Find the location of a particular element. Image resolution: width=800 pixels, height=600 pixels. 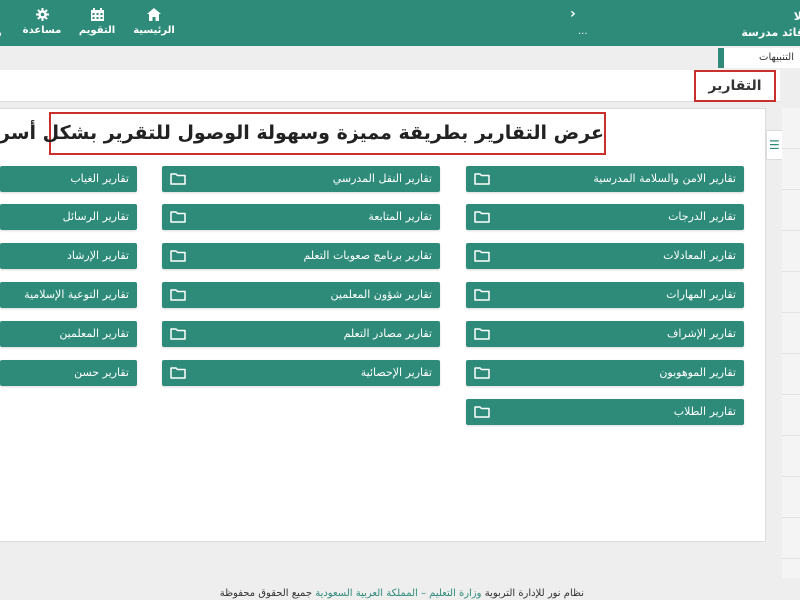

nav-cut-off-item: ، is located at coordinates (1, 33).